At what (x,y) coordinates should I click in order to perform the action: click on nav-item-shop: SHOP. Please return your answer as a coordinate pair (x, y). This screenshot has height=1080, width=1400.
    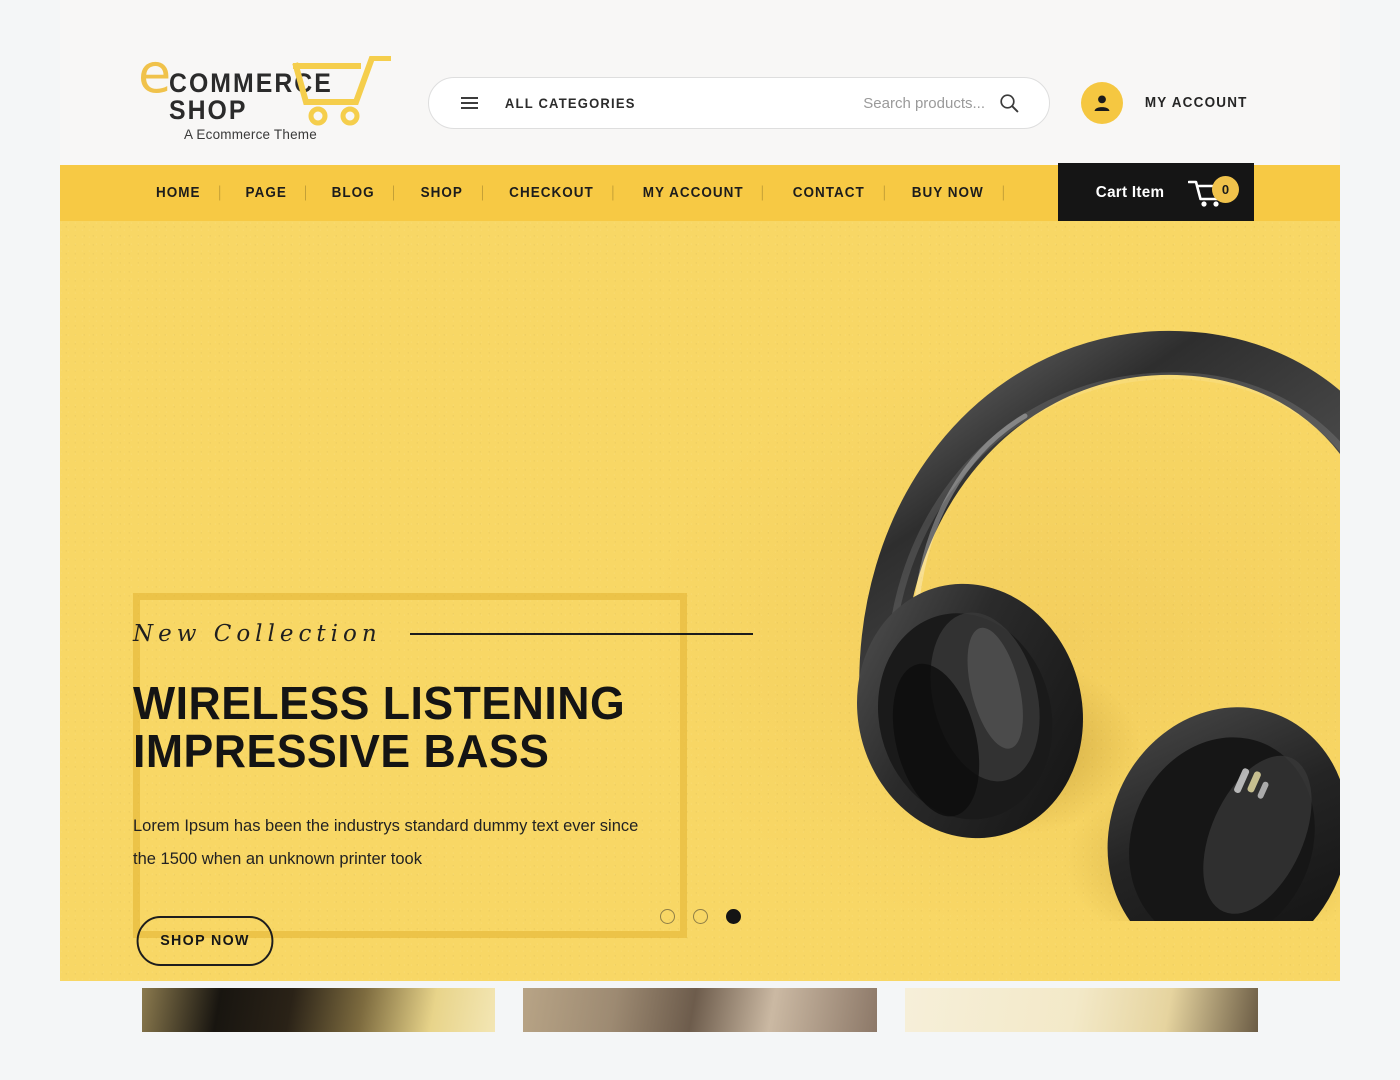
    Looking at the image, I should click on (441, 193).